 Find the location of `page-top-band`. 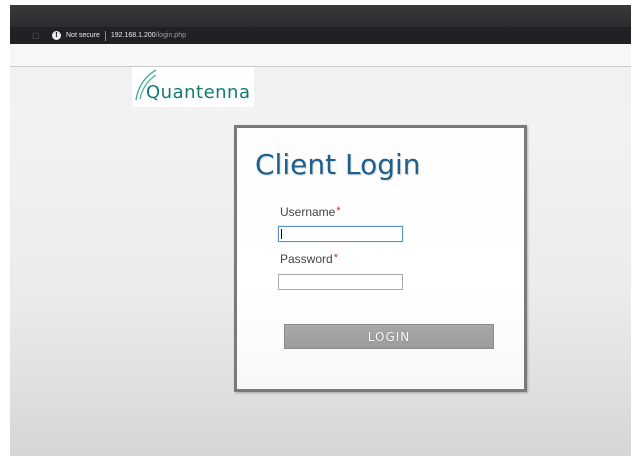

page-top-band is located at coordinates (320, 55).